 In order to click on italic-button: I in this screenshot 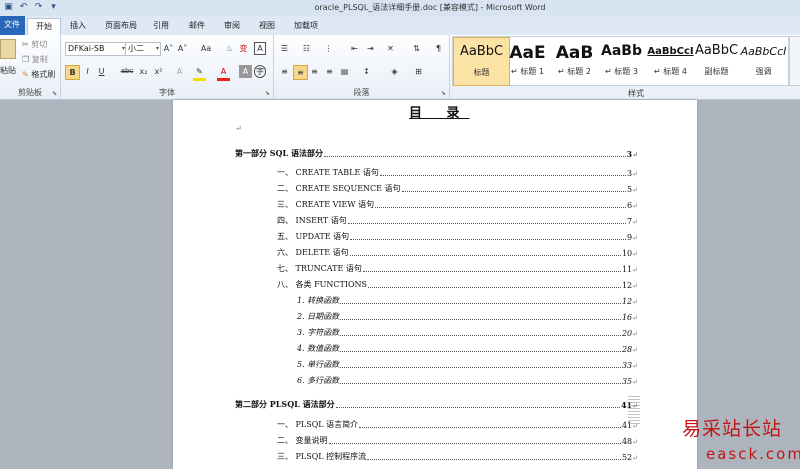, I will do `click(87, 71)`.